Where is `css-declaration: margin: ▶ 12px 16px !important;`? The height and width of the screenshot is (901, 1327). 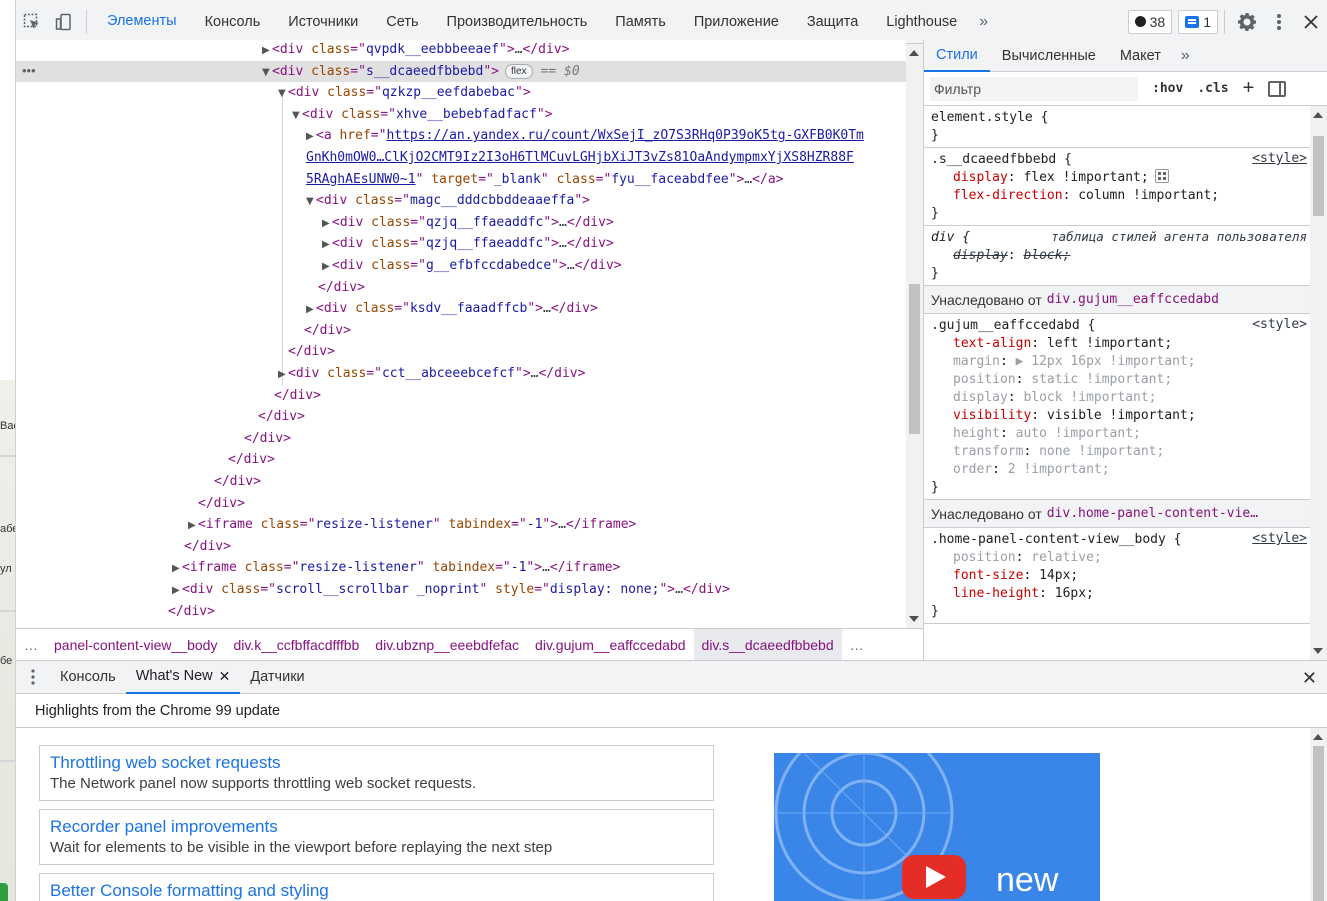
css-declaration: margin: ▶ 12px 16px !important; is located at coordinates (1126, 362).